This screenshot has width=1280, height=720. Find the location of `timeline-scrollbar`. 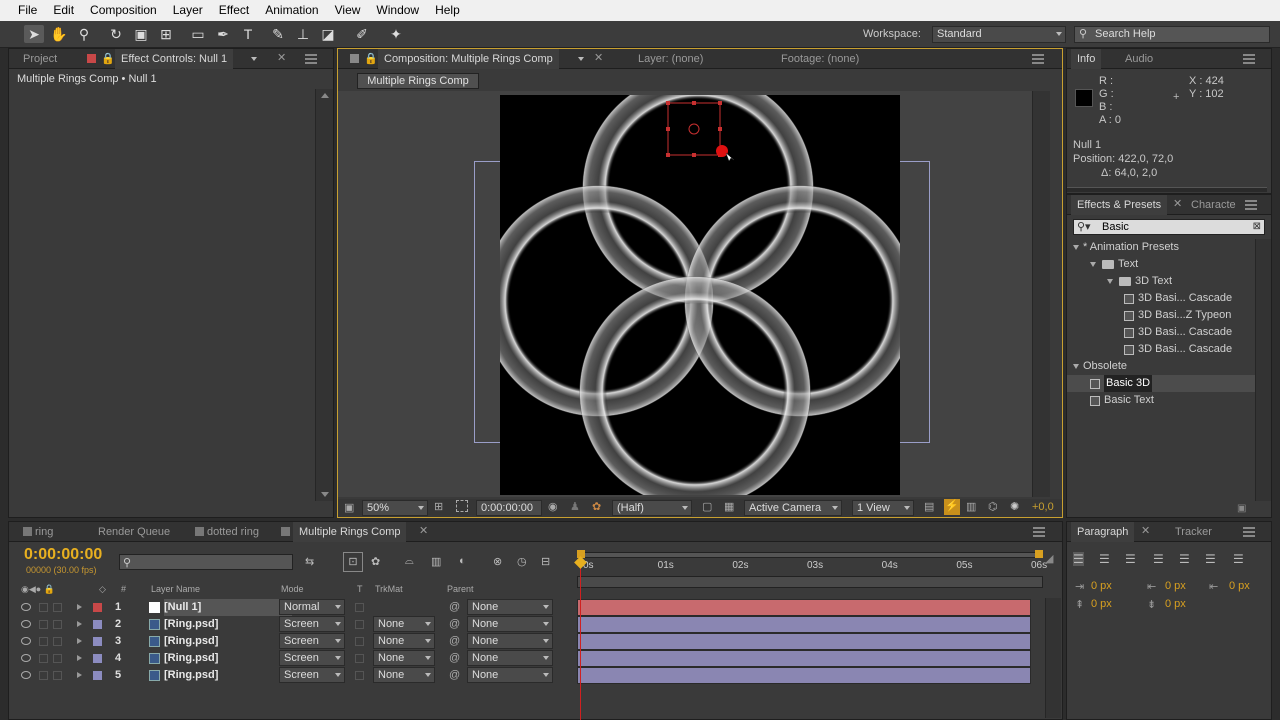

timeline-scrollbar is located at coordinates (1053, 658).